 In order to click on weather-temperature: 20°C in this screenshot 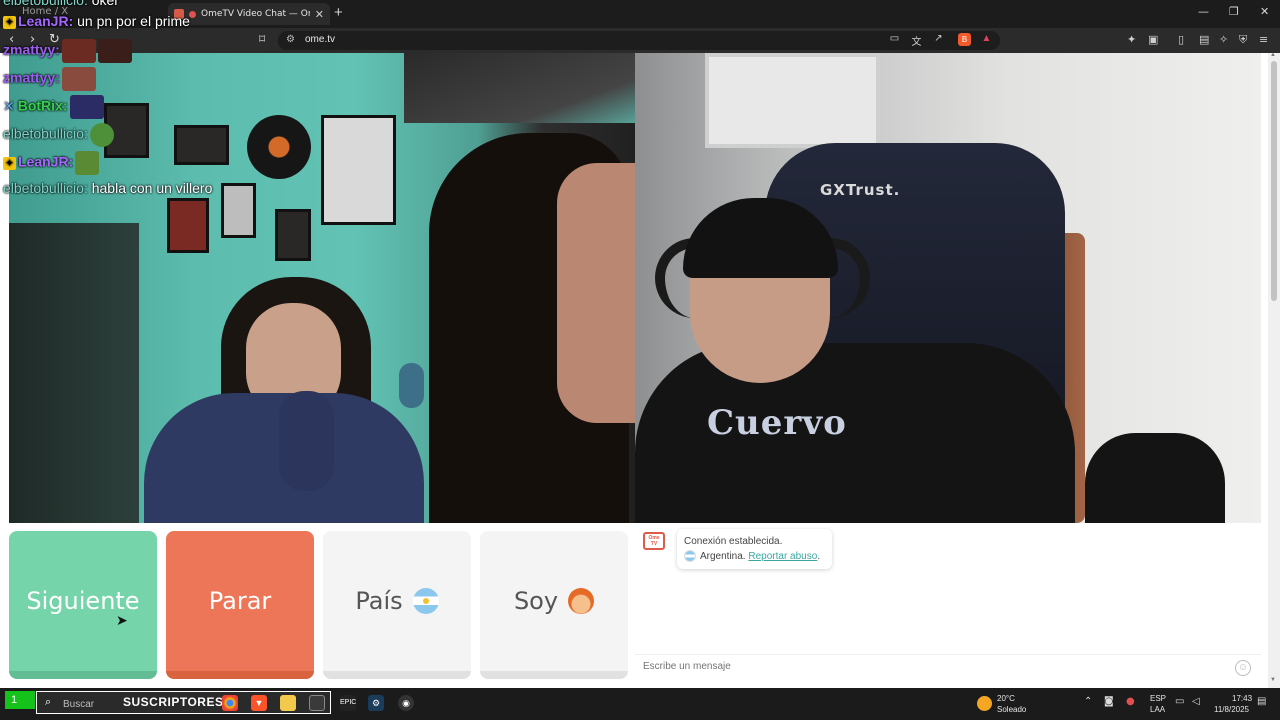, I will do `click(1006, 698)`.